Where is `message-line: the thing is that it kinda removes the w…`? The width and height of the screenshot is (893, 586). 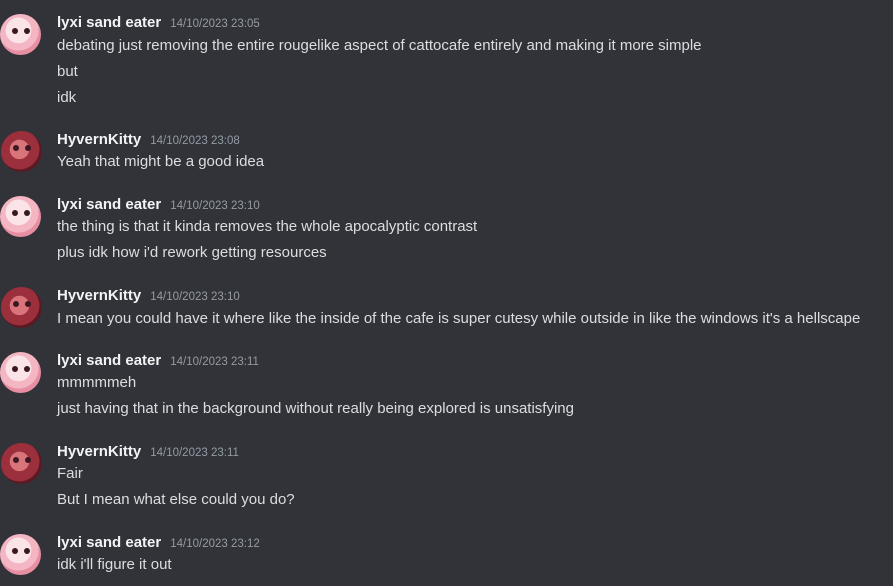
message-line: the thing is that it kinda removes the w… is located at coordinates (267, 226).